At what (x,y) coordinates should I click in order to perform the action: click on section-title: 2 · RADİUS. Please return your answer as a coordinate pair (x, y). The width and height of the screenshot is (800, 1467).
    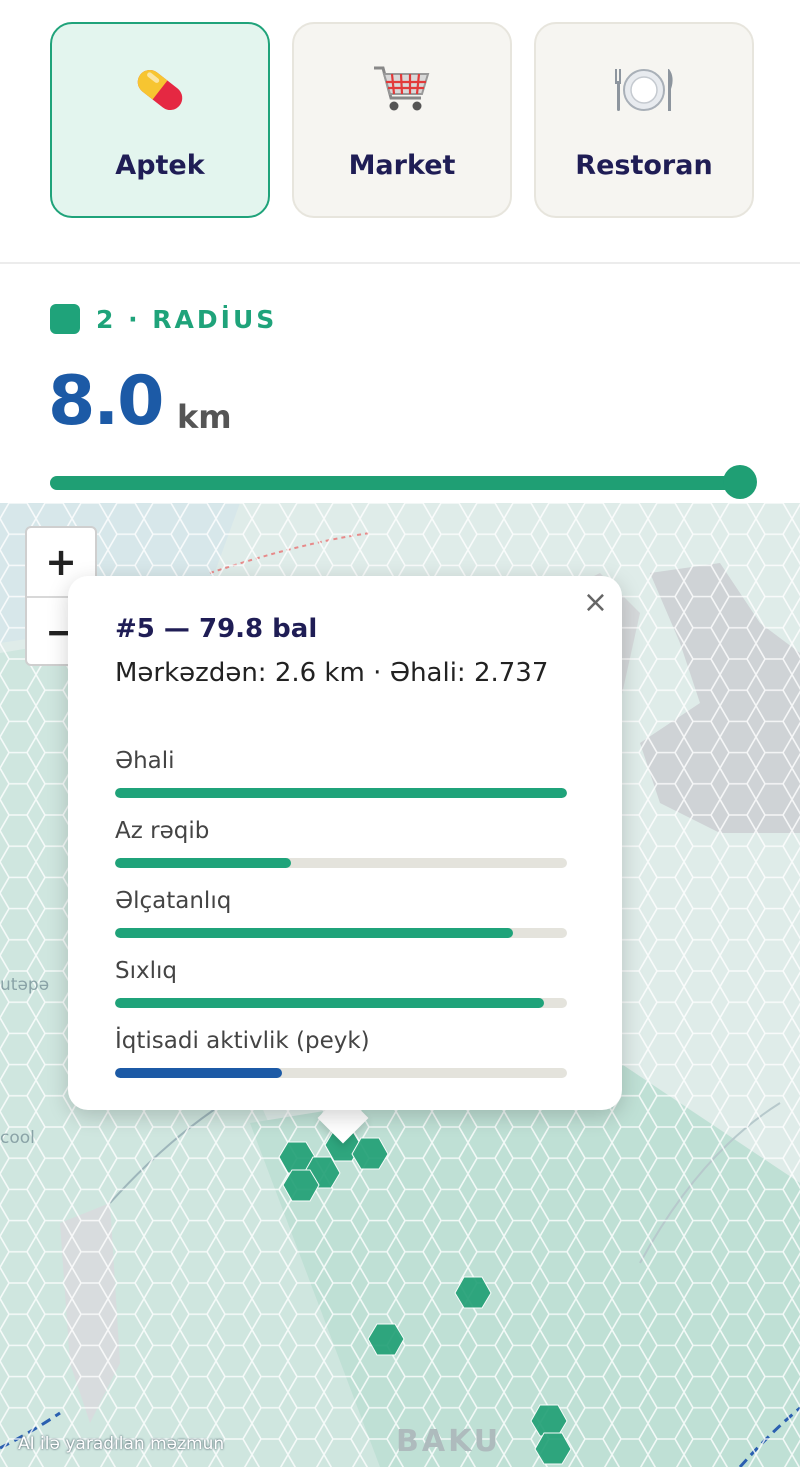
    Looking at the image, I should click on (187, 319).